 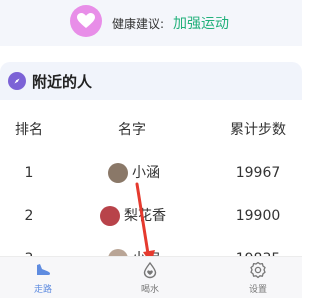 I want to click on tab-walk: 走路, so click(x=43, y=279).